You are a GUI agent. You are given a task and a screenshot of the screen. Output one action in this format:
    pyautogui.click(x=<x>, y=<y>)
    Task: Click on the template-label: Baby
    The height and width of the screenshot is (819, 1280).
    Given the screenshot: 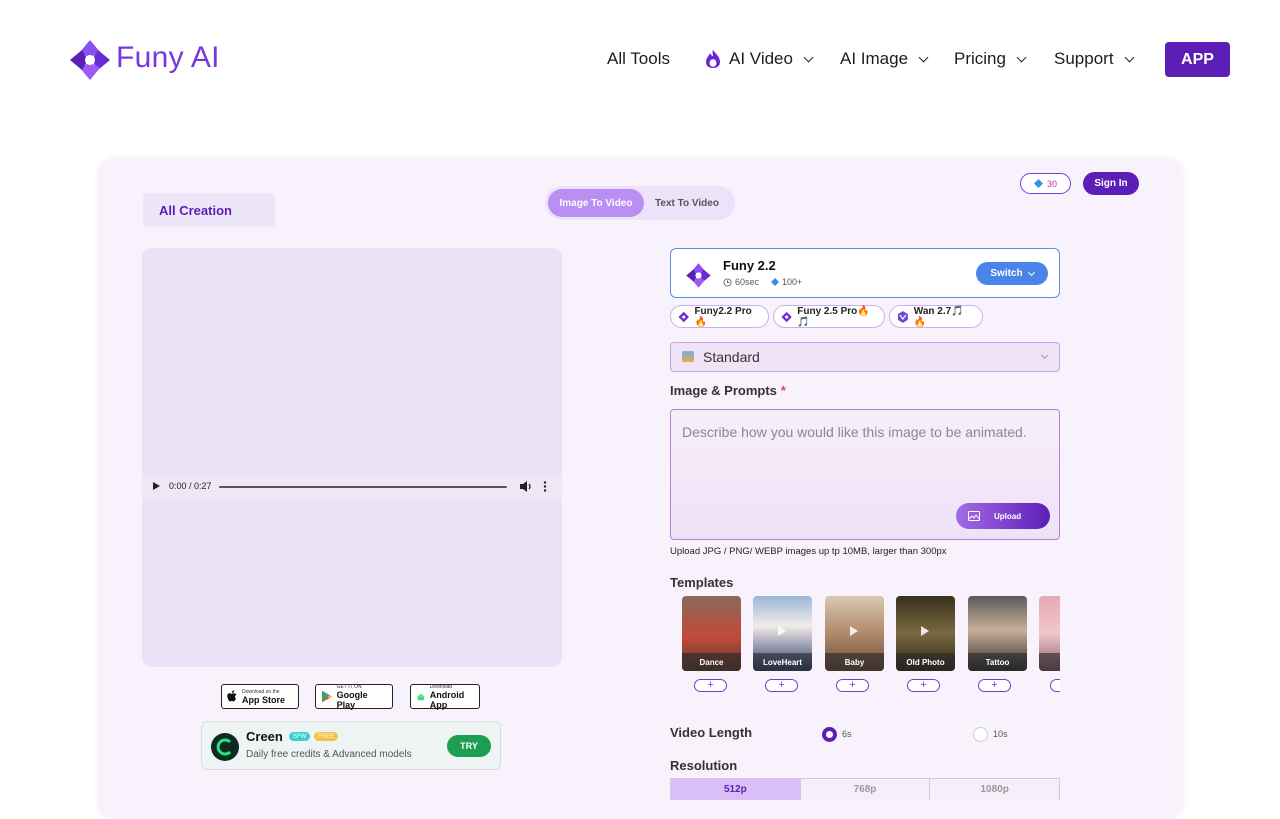 What is the action you would take?
    pyautogui.click(x=854, y=662)
    